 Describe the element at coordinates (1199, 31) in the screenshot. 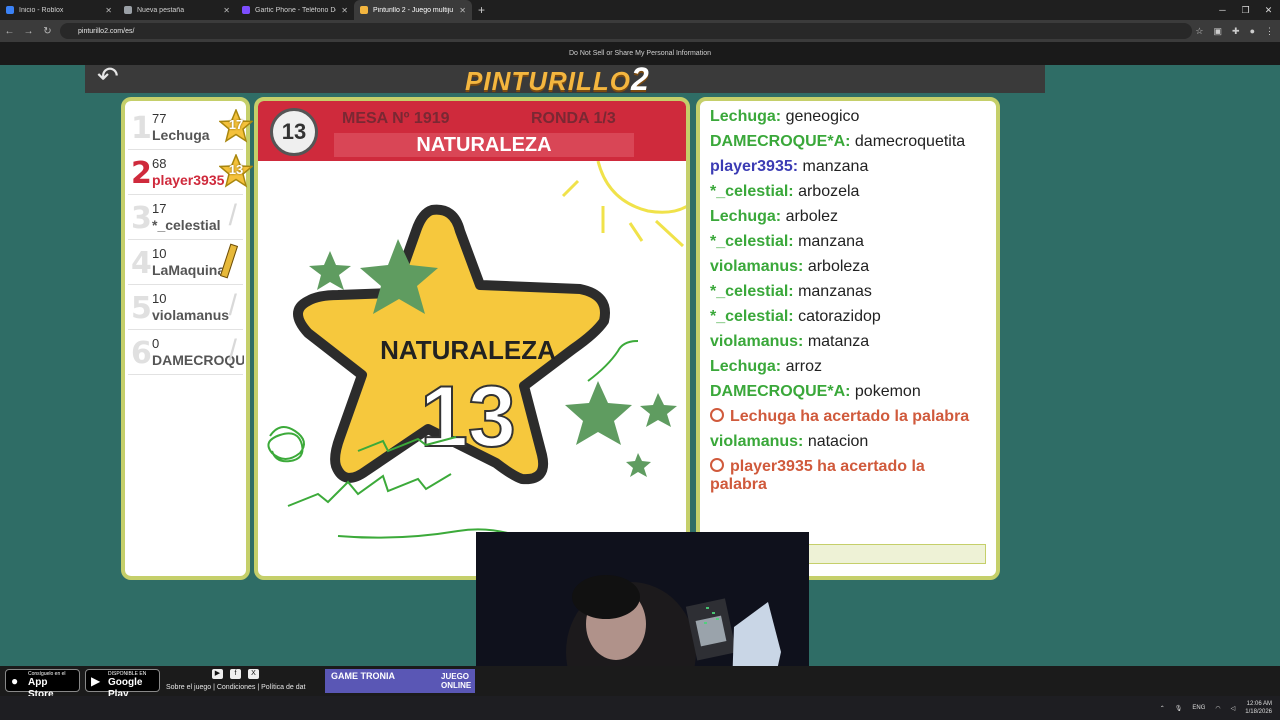

I see `bookmark-star-icon: ☆` at that location.